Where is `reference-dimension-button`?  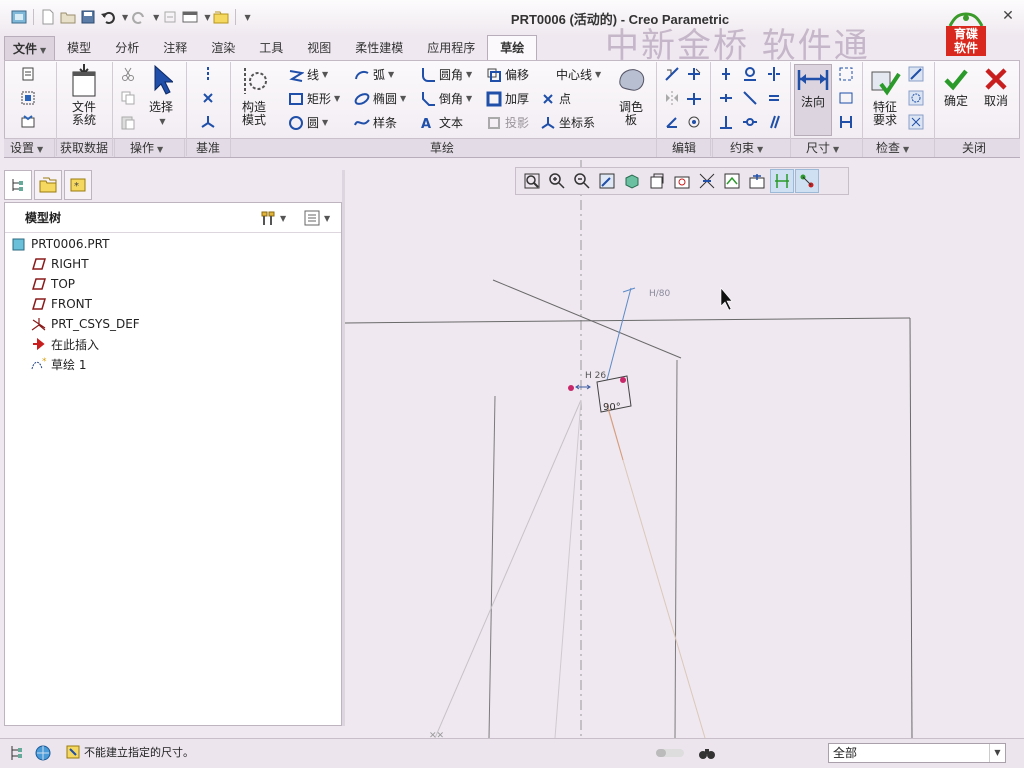
reference-dimension-button is located at coordinates (847, 98).